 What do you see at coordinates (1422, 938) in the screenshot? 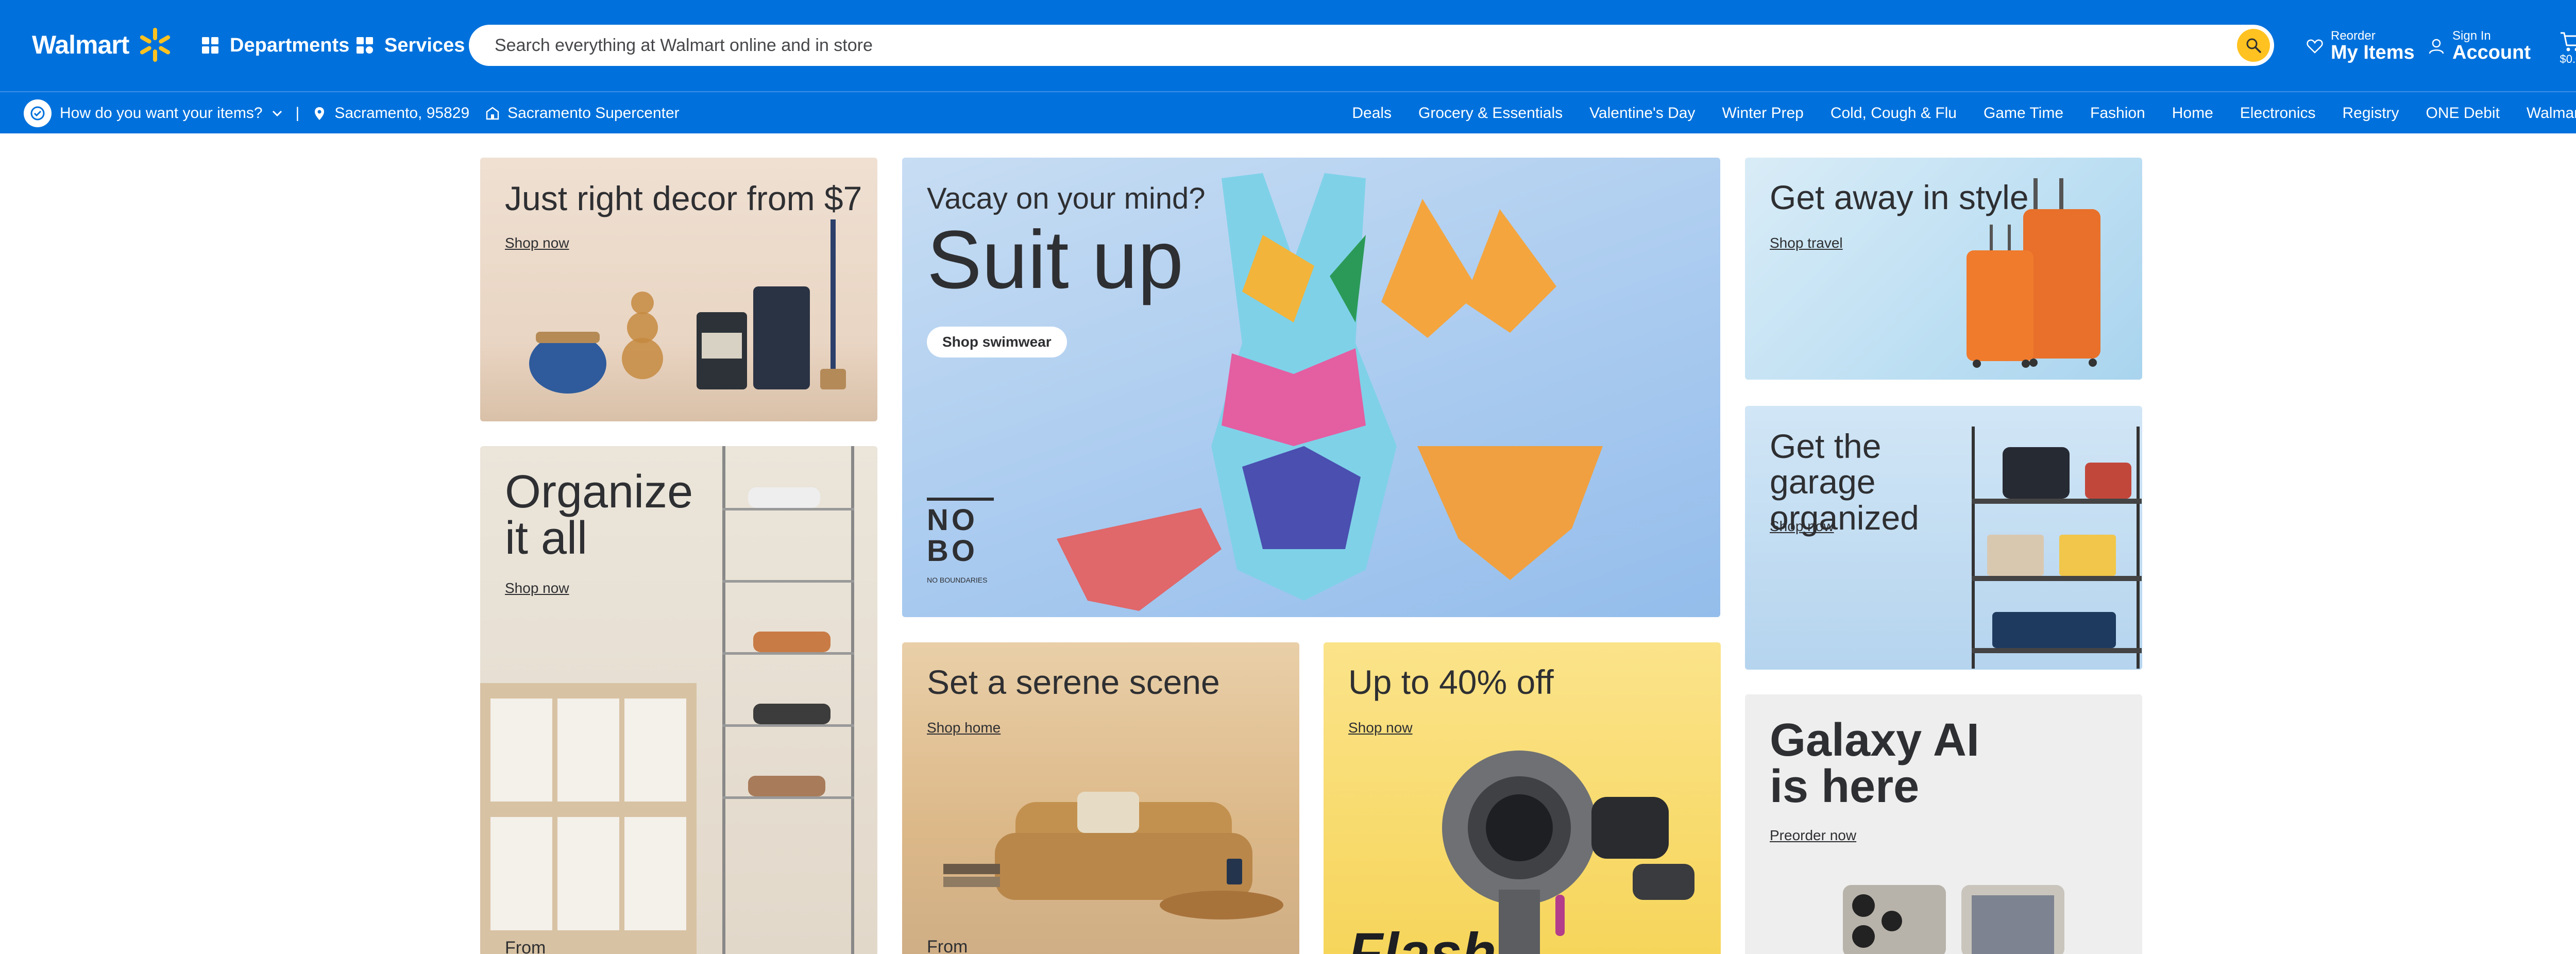
I see `deals-flash-label: Flash` at bounding box center [1422, 938].